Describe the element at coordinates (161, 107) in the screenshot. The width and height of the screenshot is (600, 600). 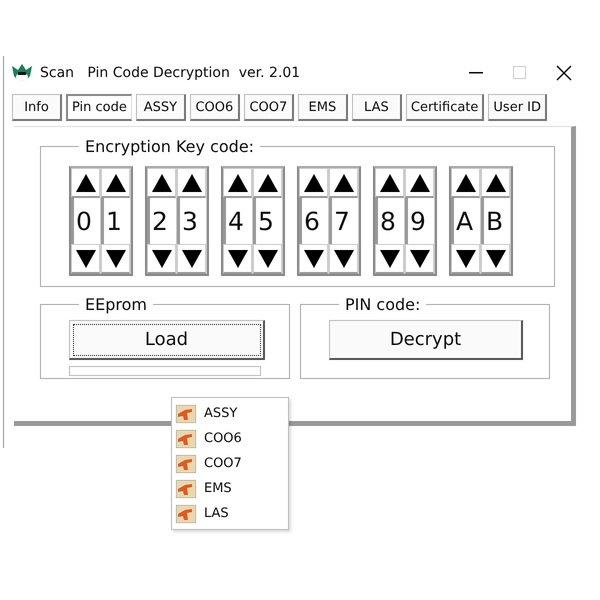
I see `tab: ASSY` at that location.